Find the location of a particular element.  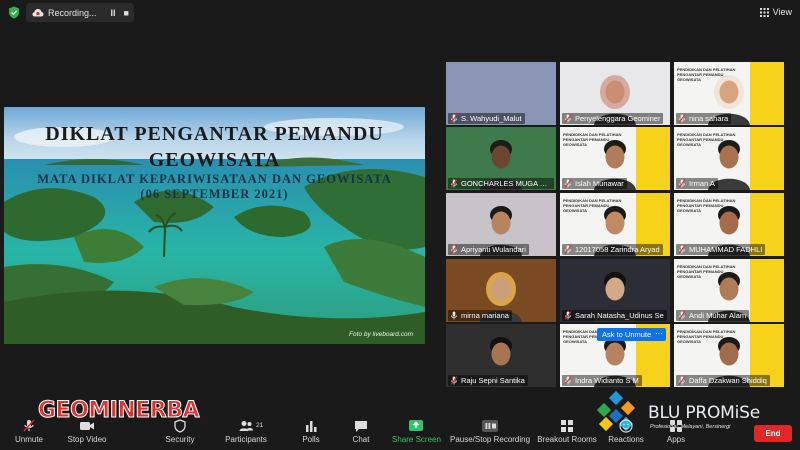

participant-name: S. Wahyudi_Malut is located at coordinates (486, 118).